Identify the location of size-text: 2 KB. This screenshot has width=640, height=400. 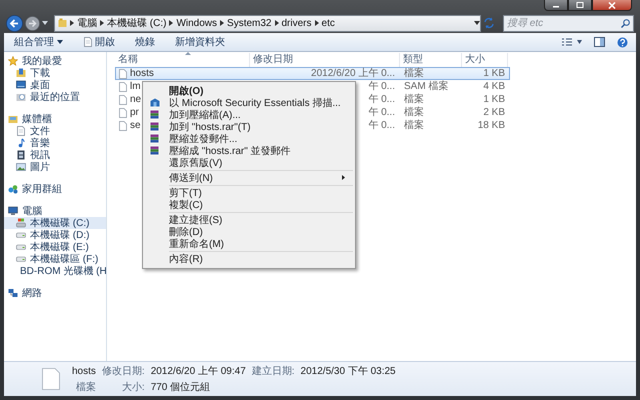
(494, 112).